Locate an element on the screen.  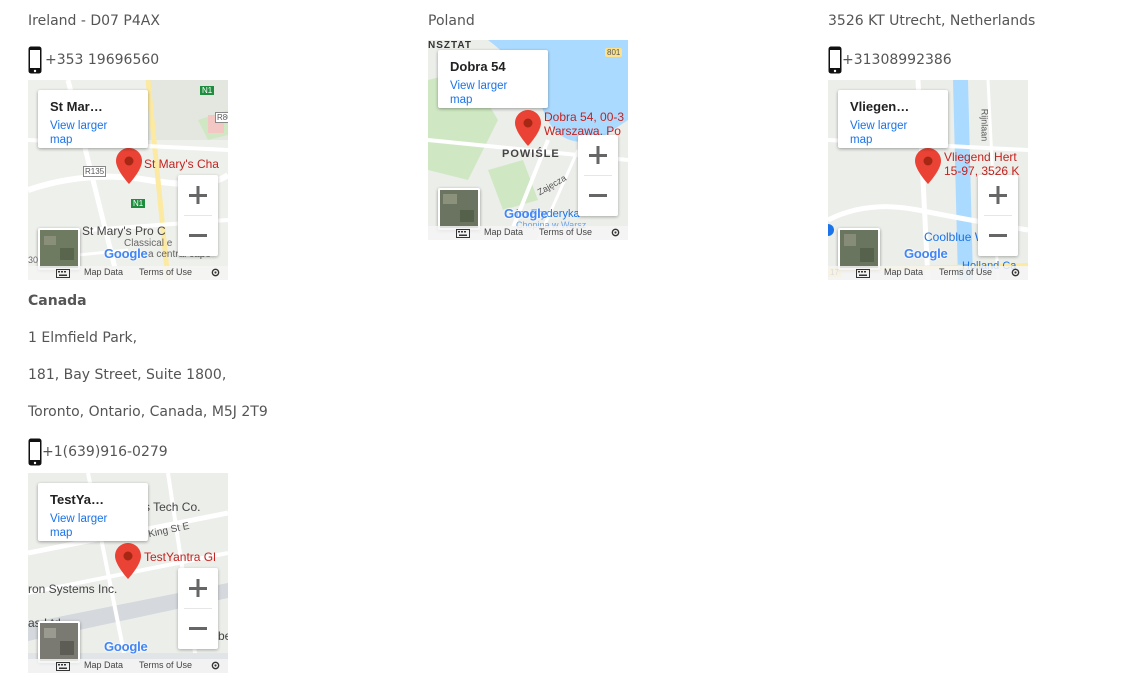
place-label: TestYantra Gl is located at coordinates (180, 557).